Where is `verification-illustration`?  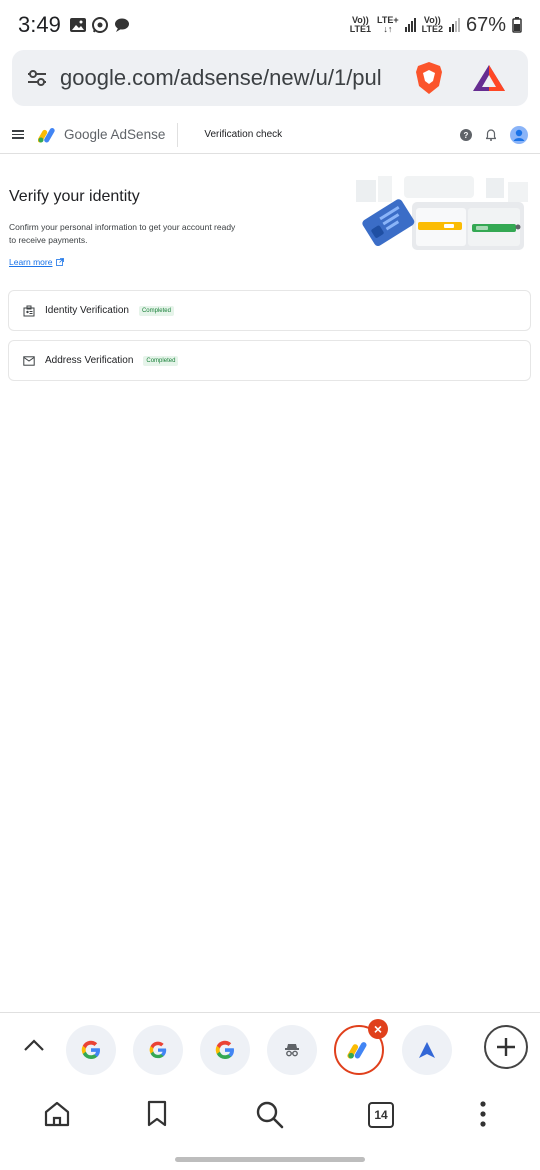 verification-illustration is located at coordinates (442, 213).